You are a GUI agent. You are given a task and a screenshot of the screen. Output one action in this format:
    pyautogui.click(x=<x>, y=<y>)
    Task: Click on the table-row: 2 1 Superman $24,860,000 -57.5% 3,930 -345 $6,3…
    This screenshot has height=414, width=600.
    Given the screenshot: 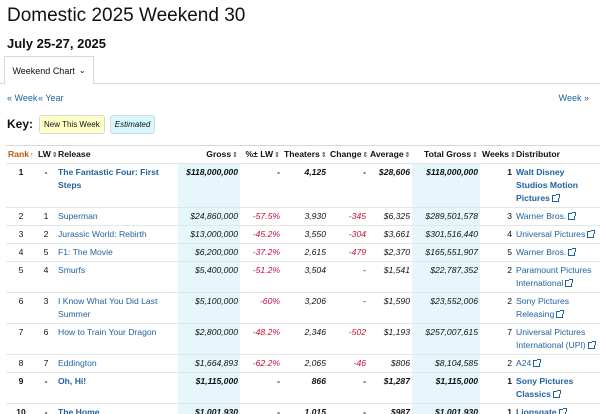 What is the action you would take?
    pyautogui.click(x=303, y=215)
    